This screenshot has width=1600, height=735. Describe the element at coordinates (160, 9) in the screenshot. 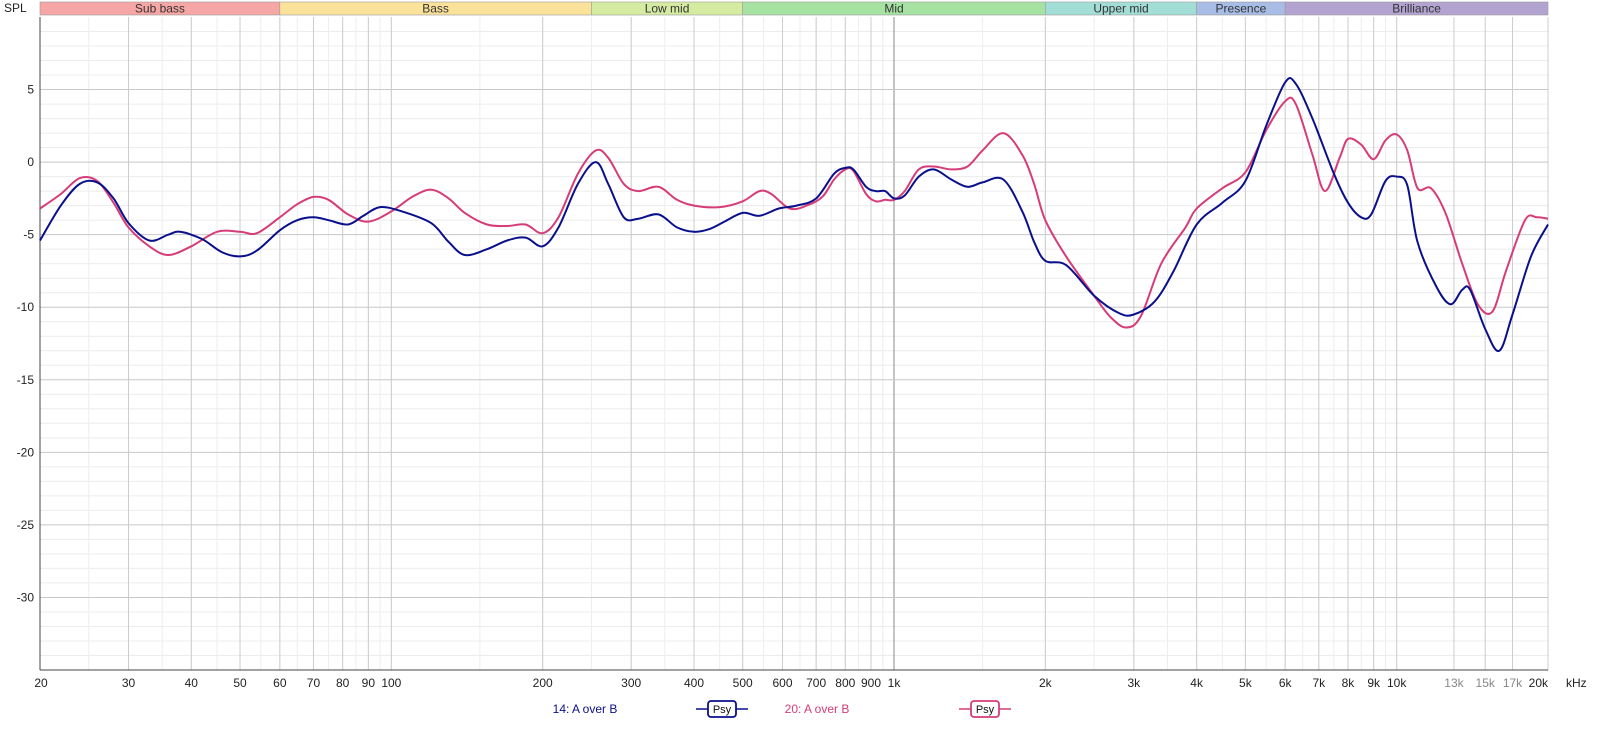

I see `band-label: Sub bass` at that location.